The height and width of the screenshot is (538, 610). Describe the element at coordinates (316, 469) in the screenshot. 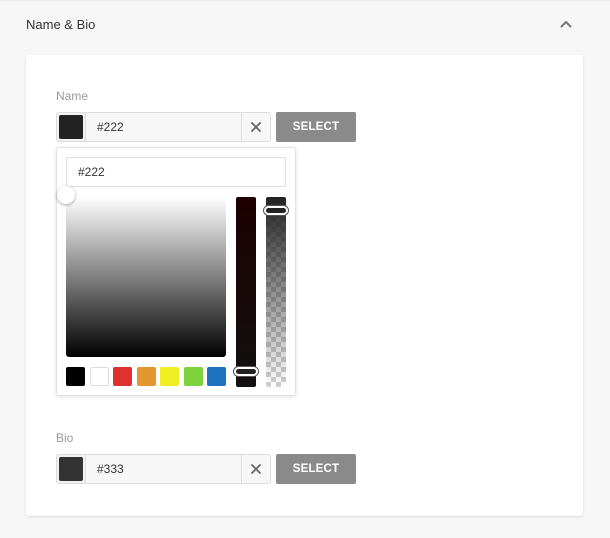

I see `bio-select-button: SELECT` at that location.